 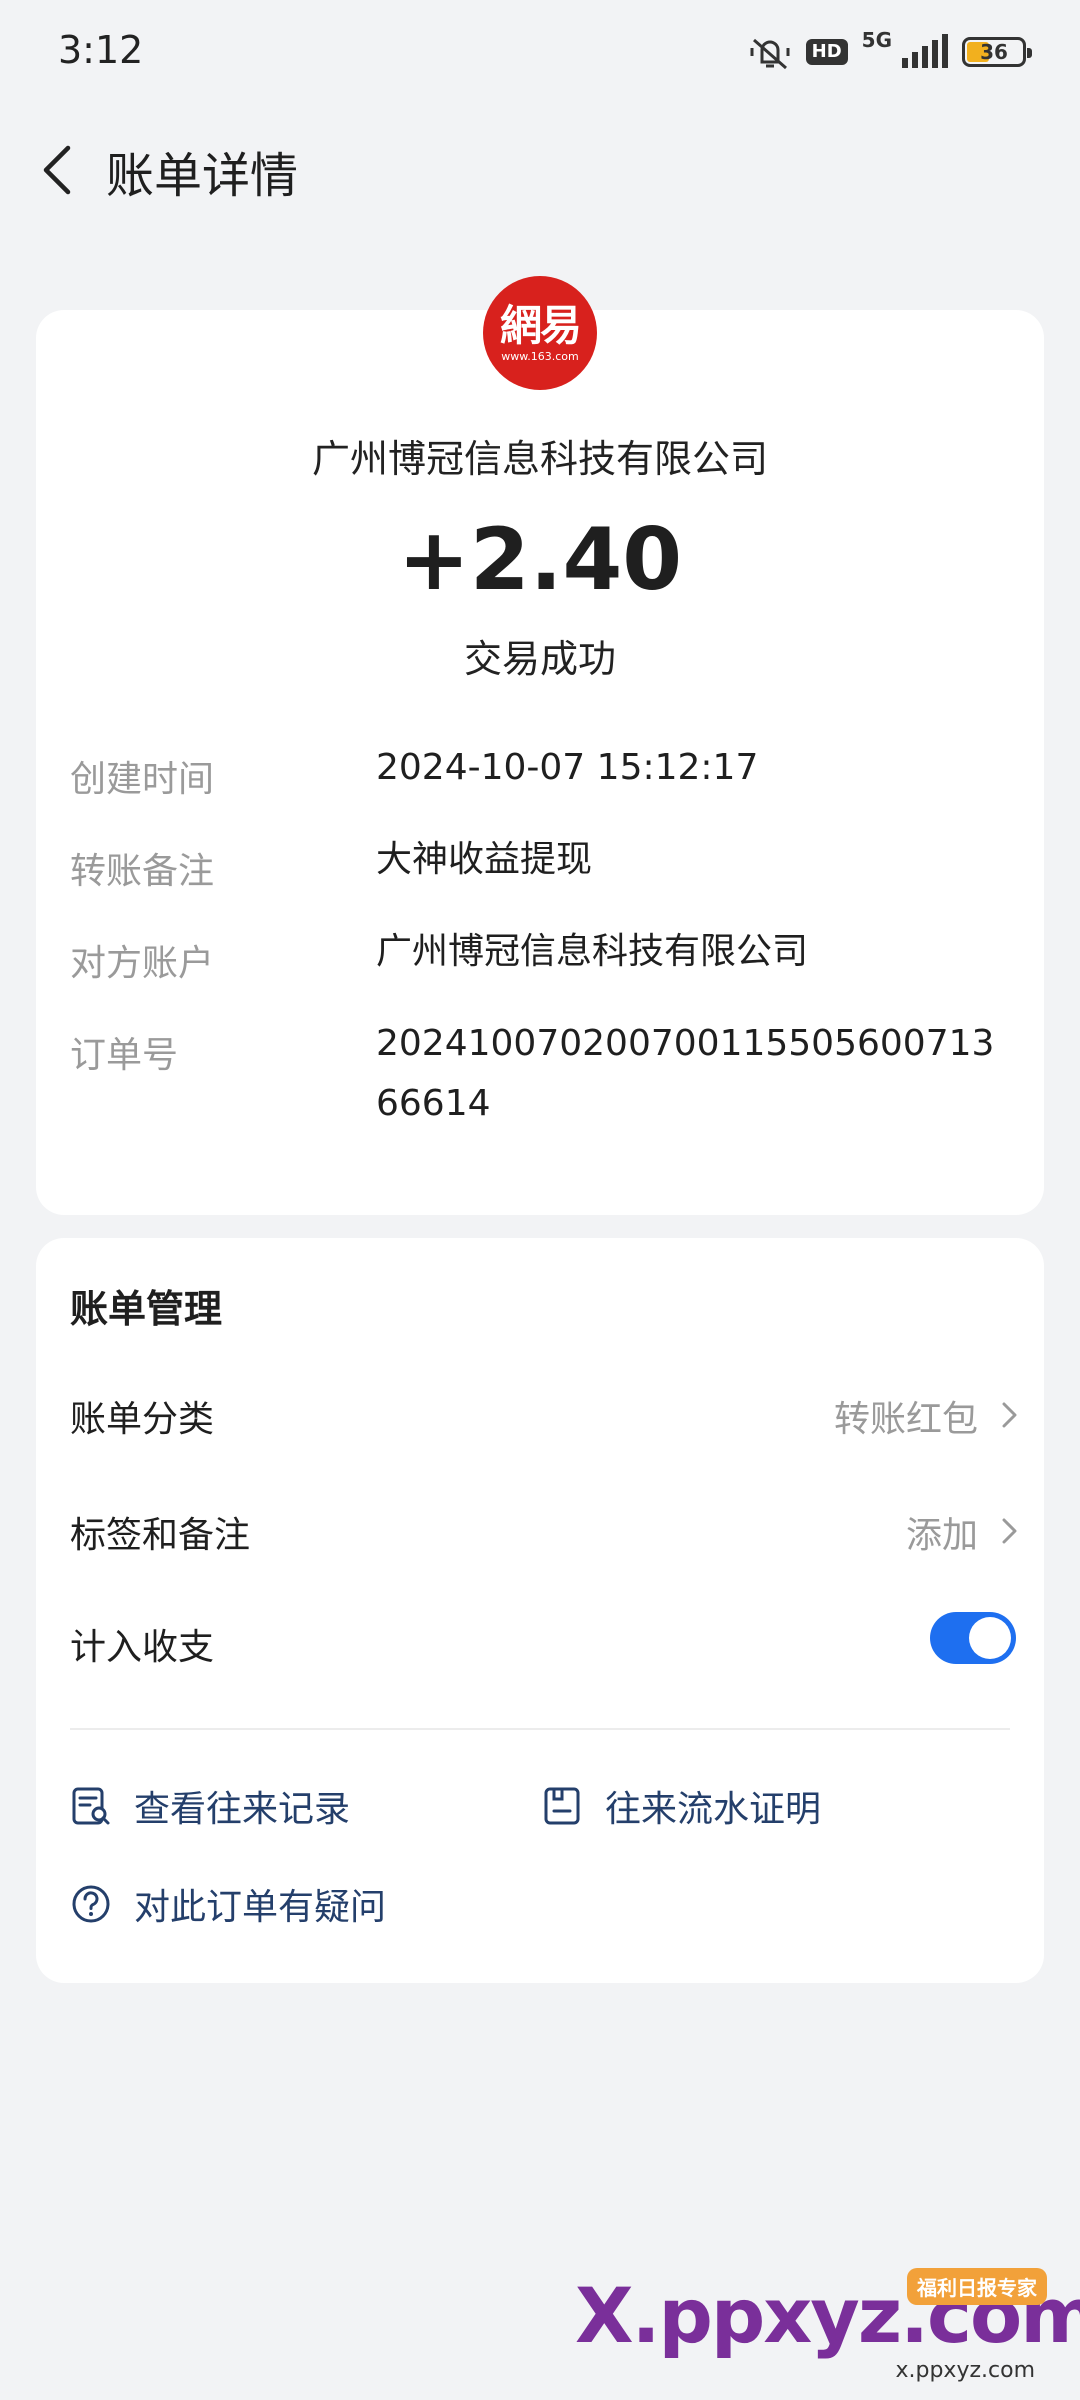 What do you see at coordinates (685, 1073) in the screenshot?
I see `order-number-value: 20241007020070011550560071366614` at bounding box center [685, 1073].